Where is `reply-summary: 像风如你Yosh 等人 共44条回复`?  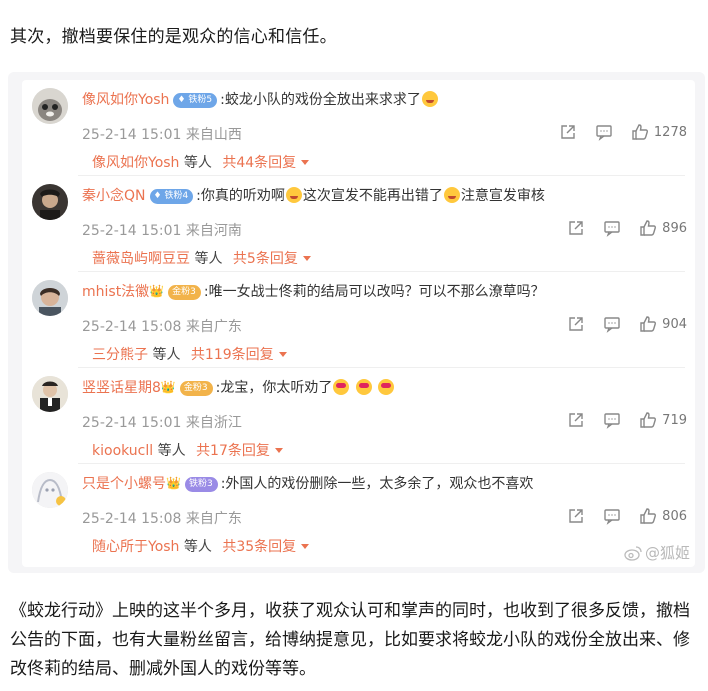 reply-summary: 像风如你Yosh 等人 共44条回复 is located at coordinates (201, 162).